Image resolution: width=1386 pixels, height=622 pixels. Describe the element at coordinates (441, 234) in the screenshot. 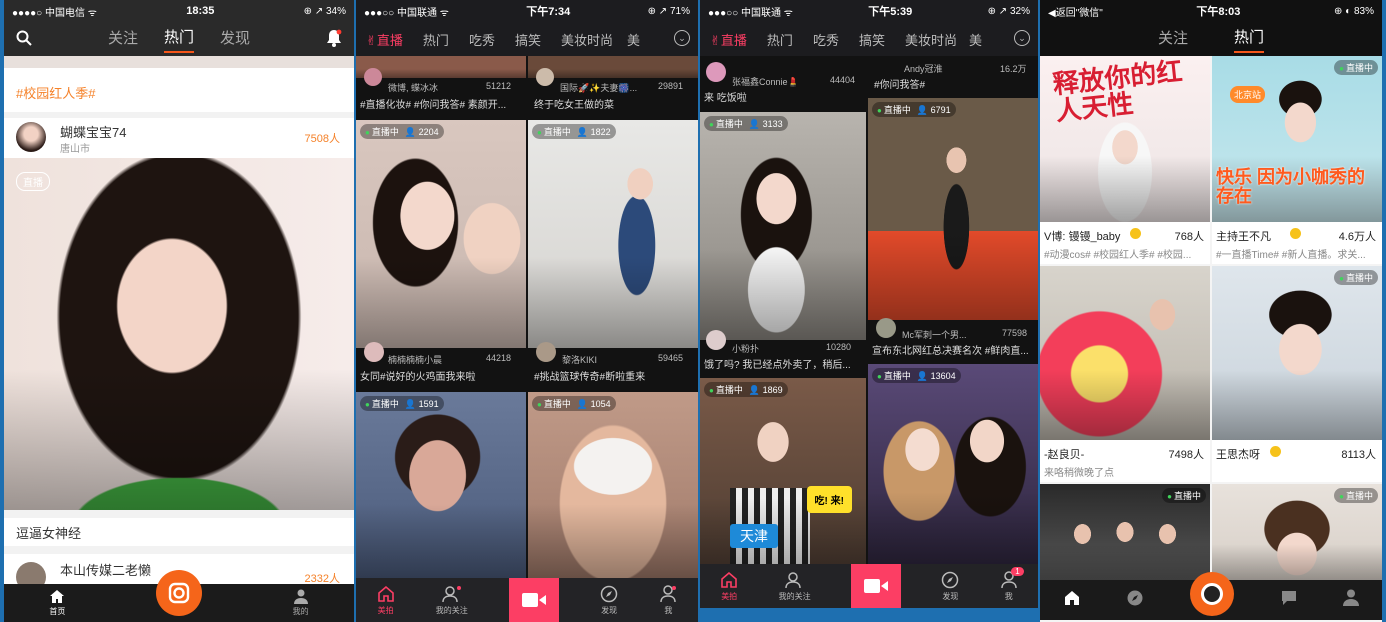

I see `video-thumb: 直播中 👤 2204` at that location.